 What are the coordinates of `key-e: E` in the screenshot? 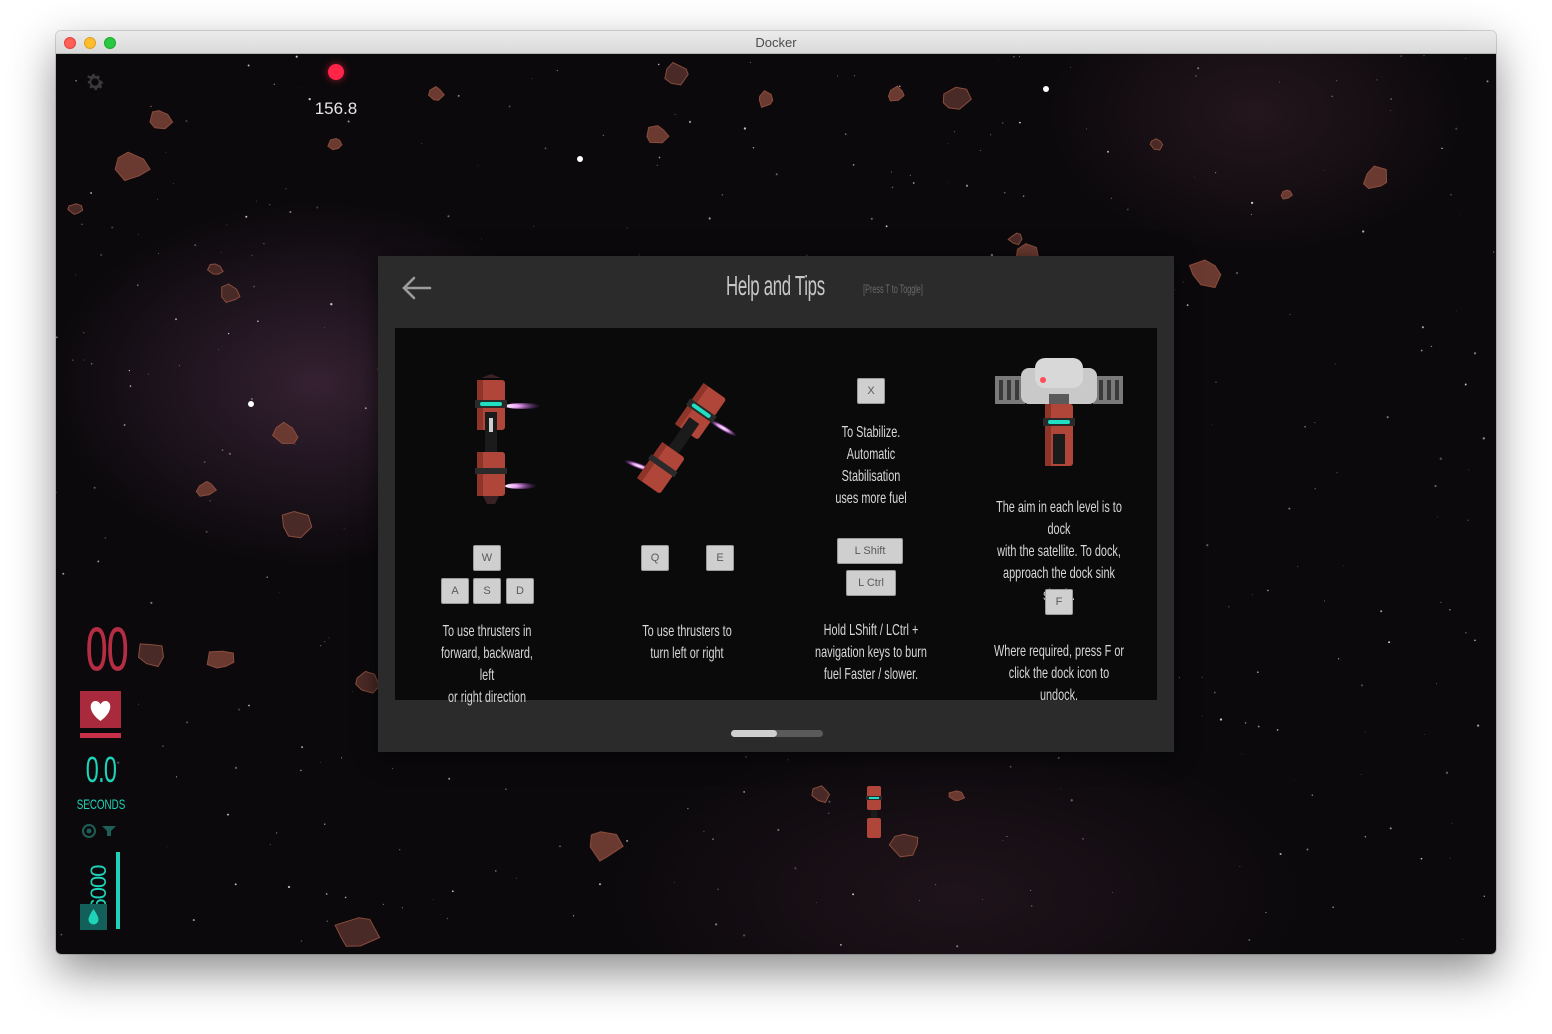 It's located at (720, 558).